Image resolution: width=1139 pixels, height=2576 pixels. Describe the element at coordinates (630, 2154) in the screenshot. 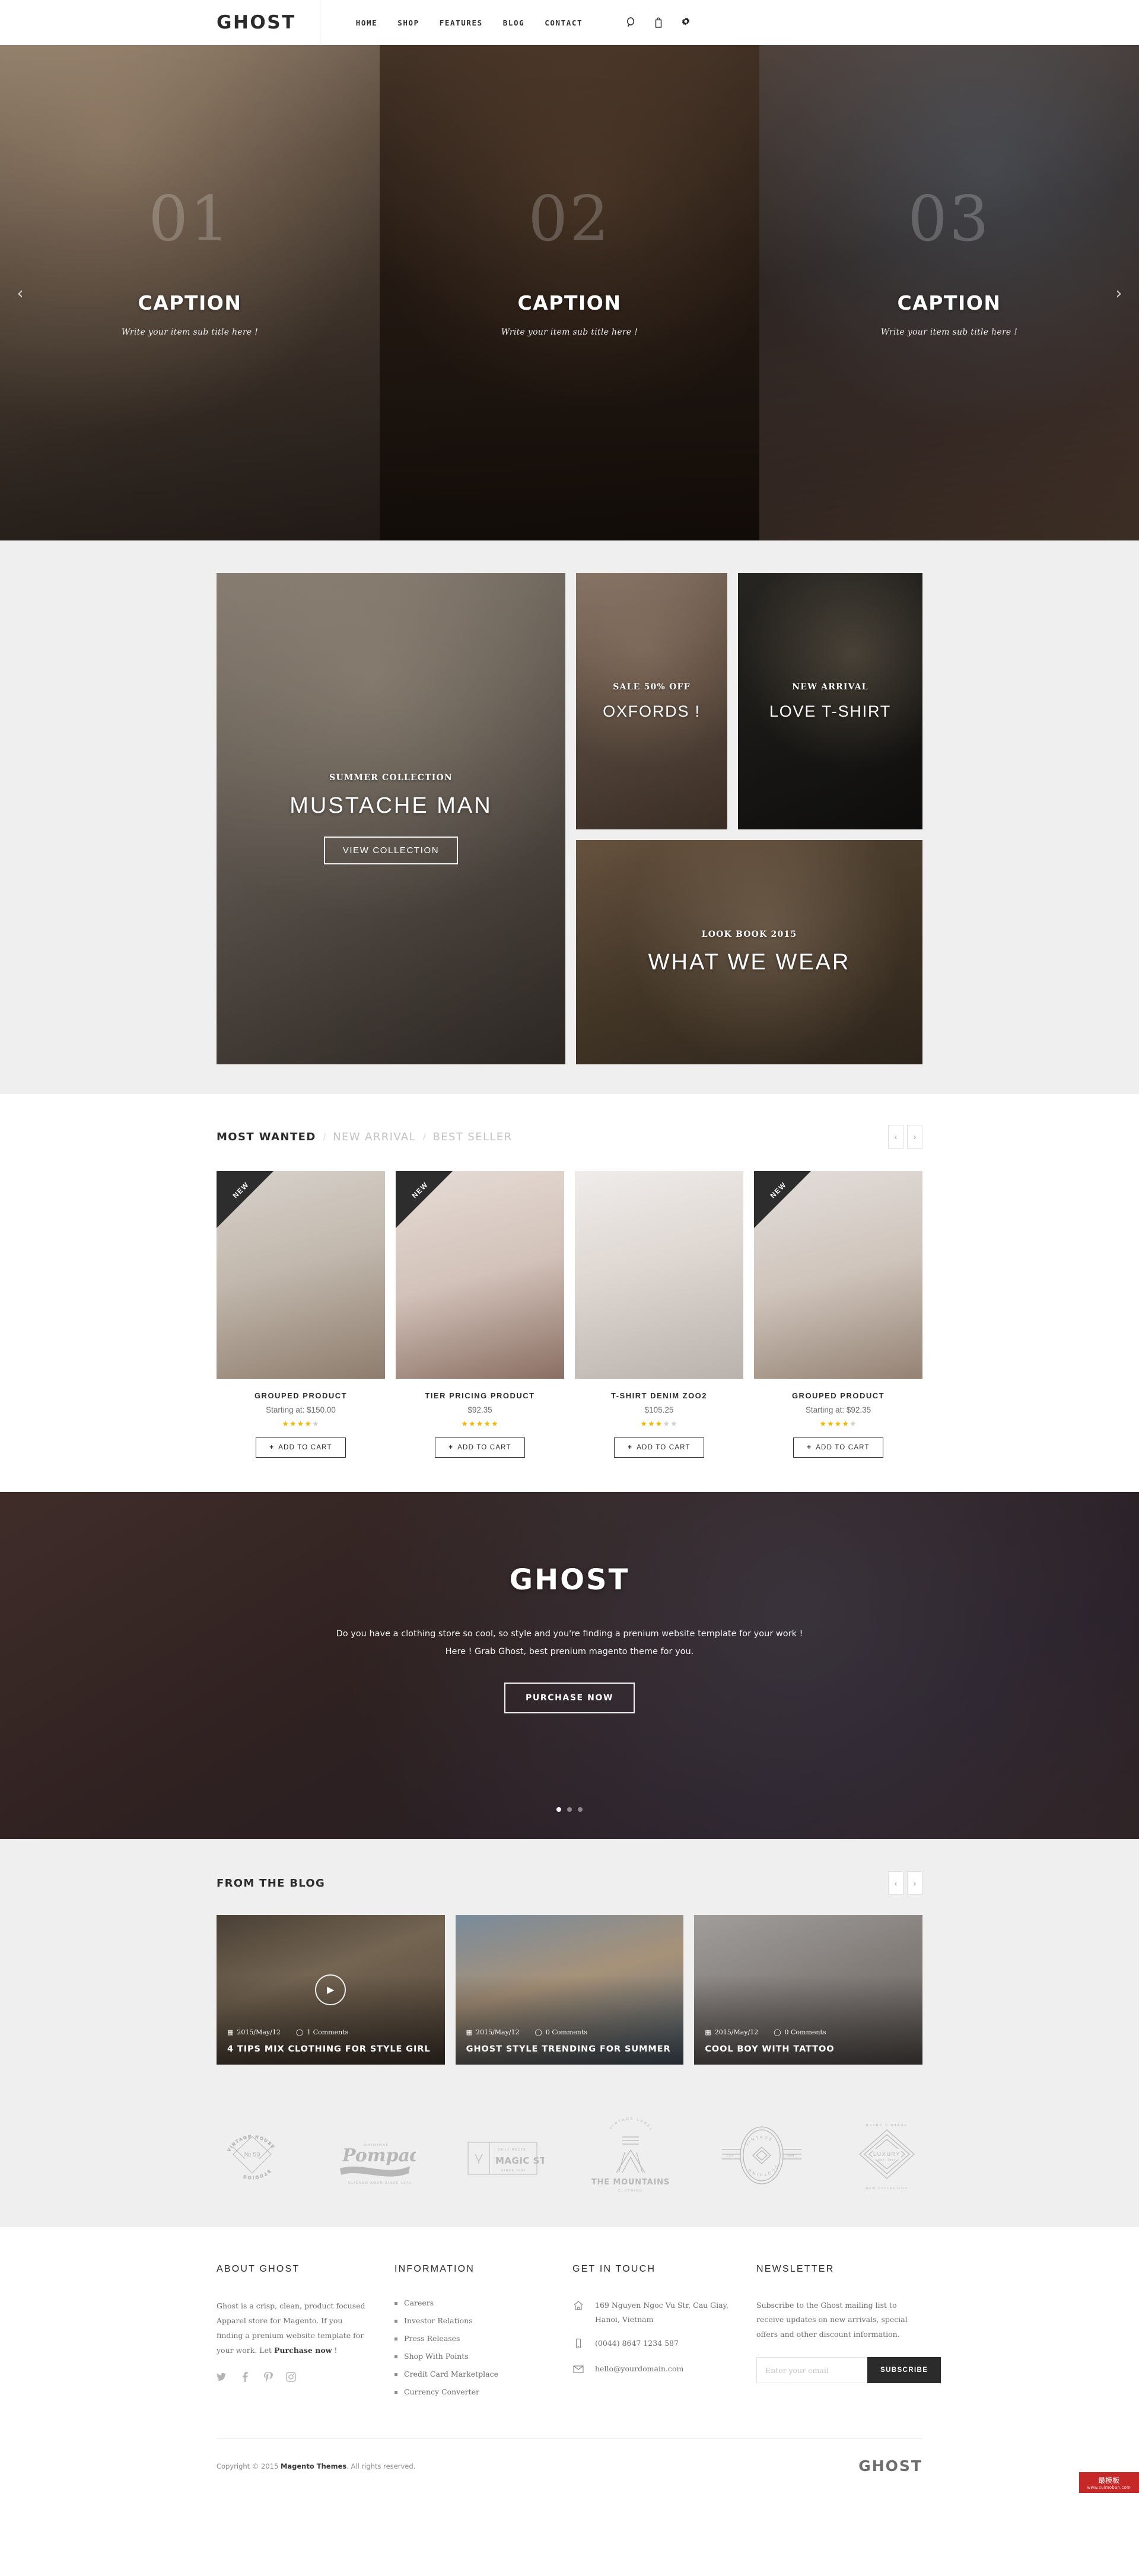

I see `the-mountains-logo: VINTAGE LABEL THE MOUNTAINS CLOTHING` at that location.